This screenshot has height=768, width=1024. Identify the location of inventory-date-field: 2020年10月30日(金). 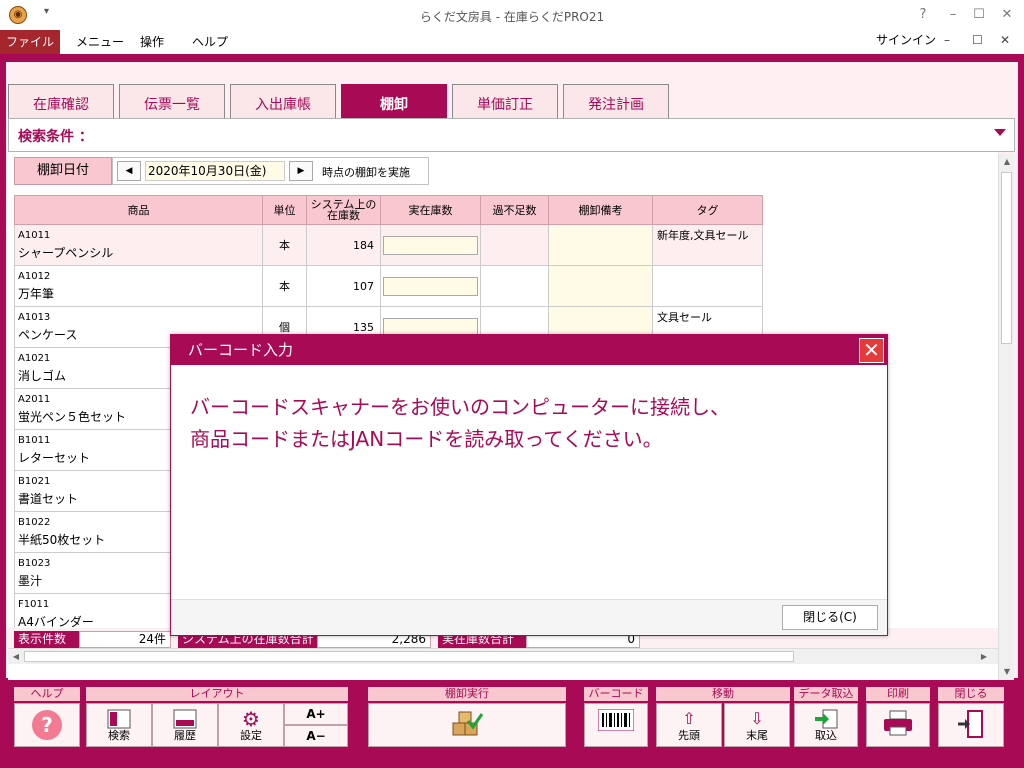
(215, 171).